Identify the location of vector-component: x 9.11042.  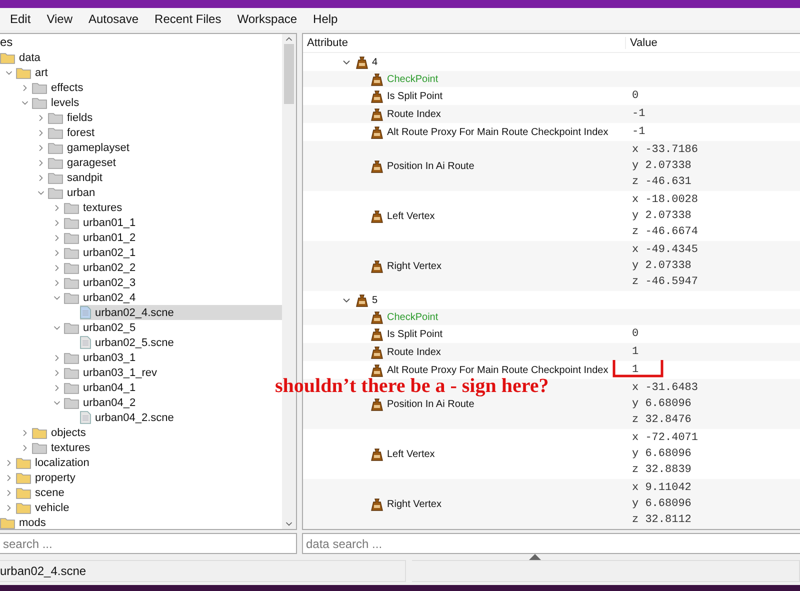
(662, 488).